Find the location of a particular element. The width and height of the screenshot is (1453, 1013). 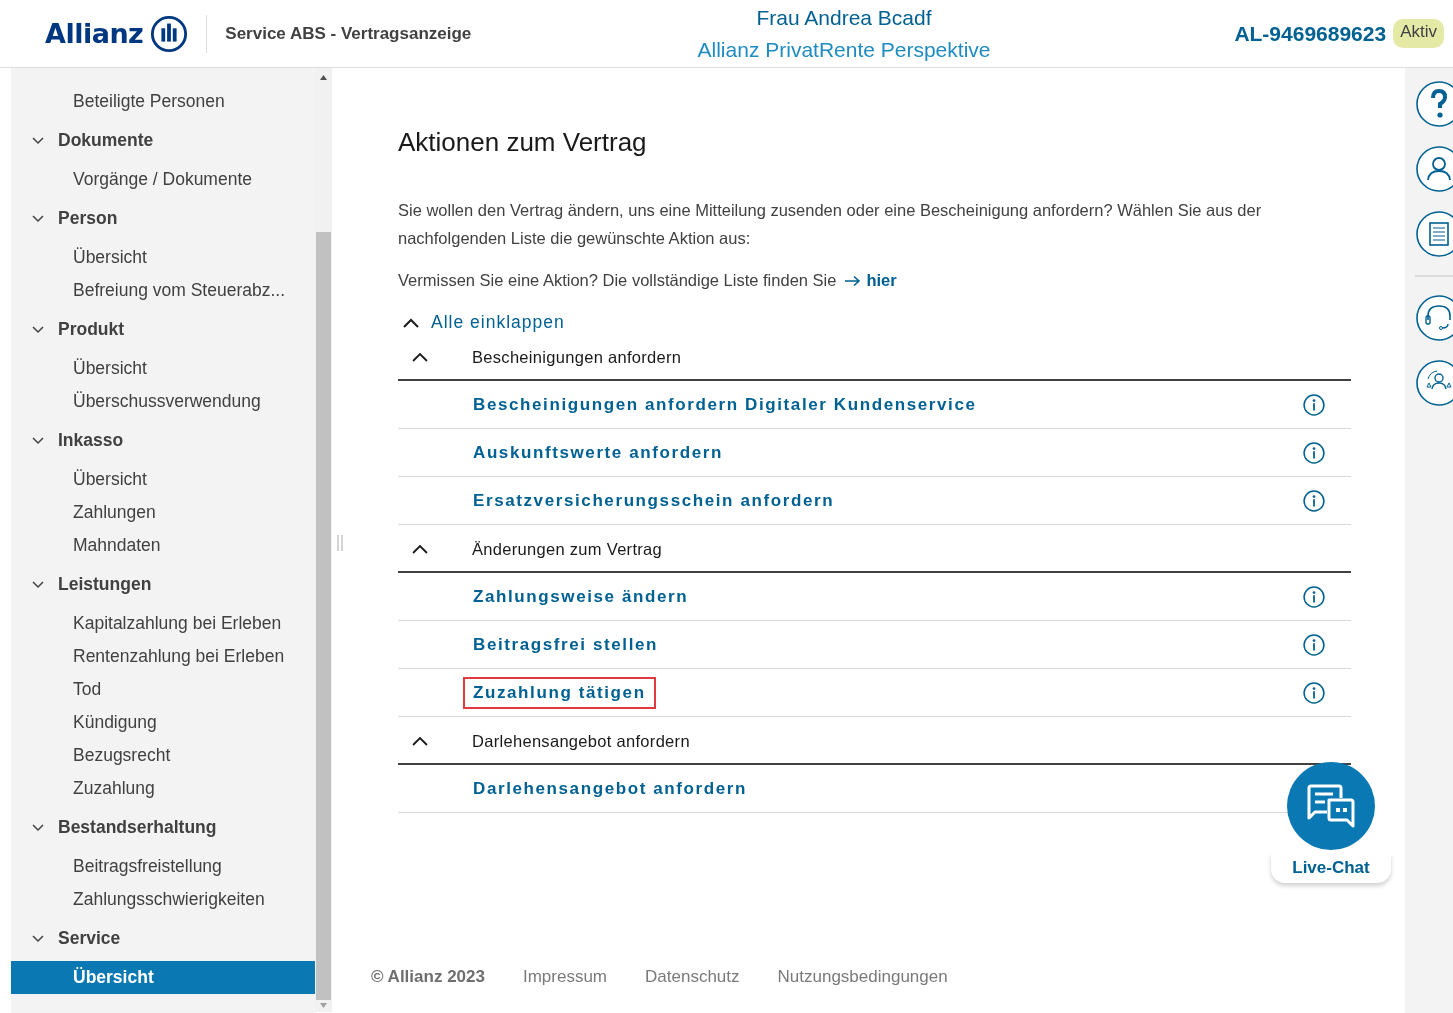

customer-name: Frau Andrea Bcadf is located at coordinates (844, 17).